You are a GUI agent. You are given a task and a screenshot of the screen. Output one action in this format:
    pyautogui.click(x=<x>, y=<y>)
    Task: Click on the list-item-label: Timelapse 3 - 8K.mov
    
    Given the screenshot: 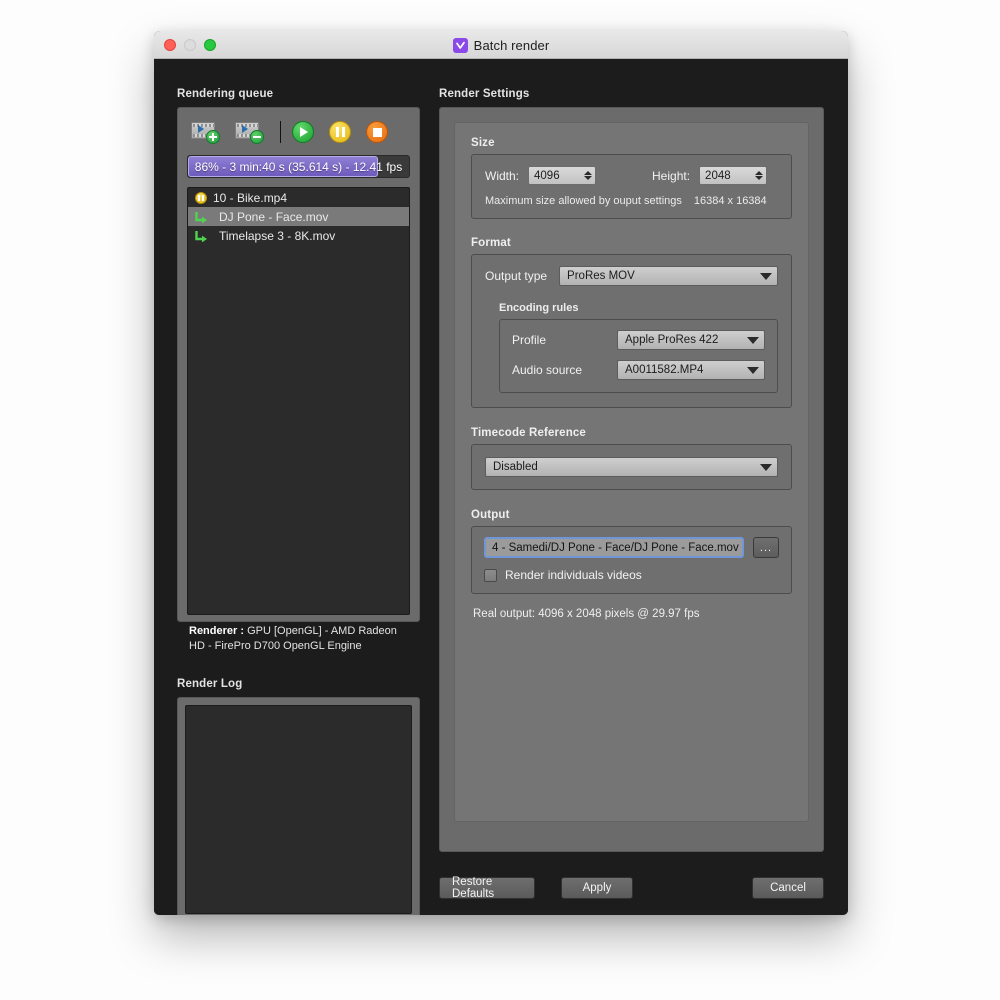 What is the action you would take?
    pyautogui.click(x=277, y=235)
    